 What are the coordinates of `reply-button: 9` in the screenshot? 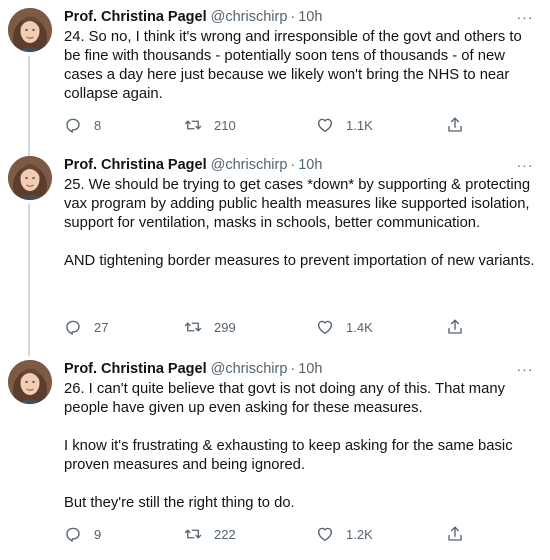 It's located at (82, 534).